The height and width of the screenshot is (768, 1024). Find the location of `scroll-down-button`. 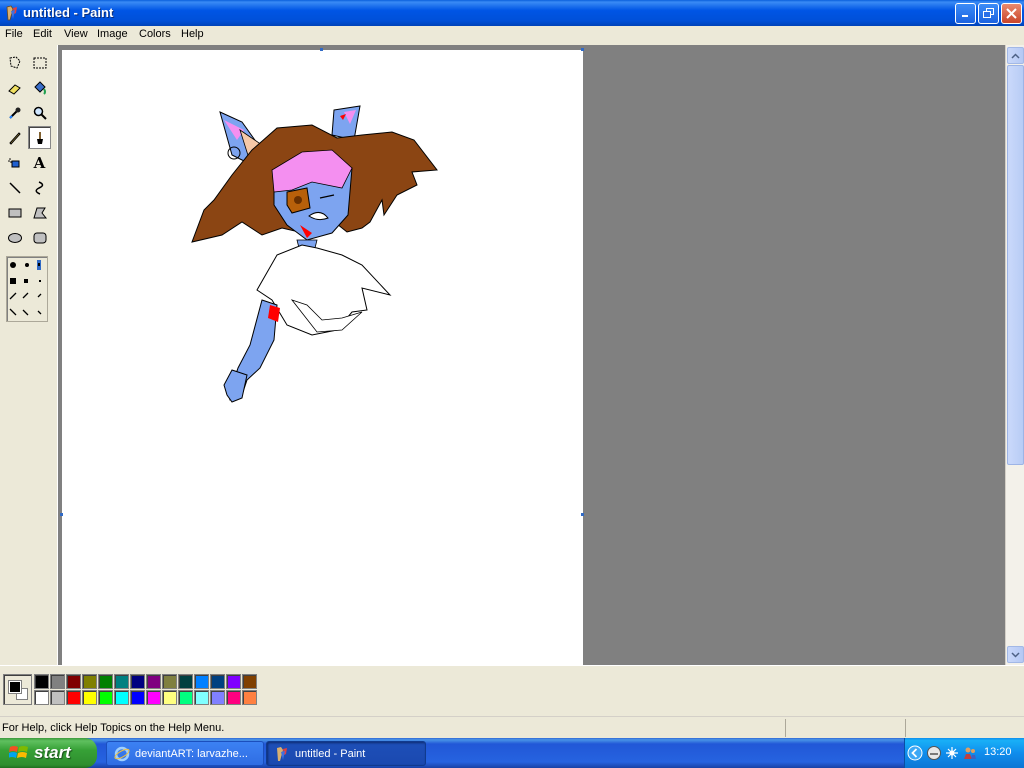

scroll-down-button is located at coordinates (1015, 654).